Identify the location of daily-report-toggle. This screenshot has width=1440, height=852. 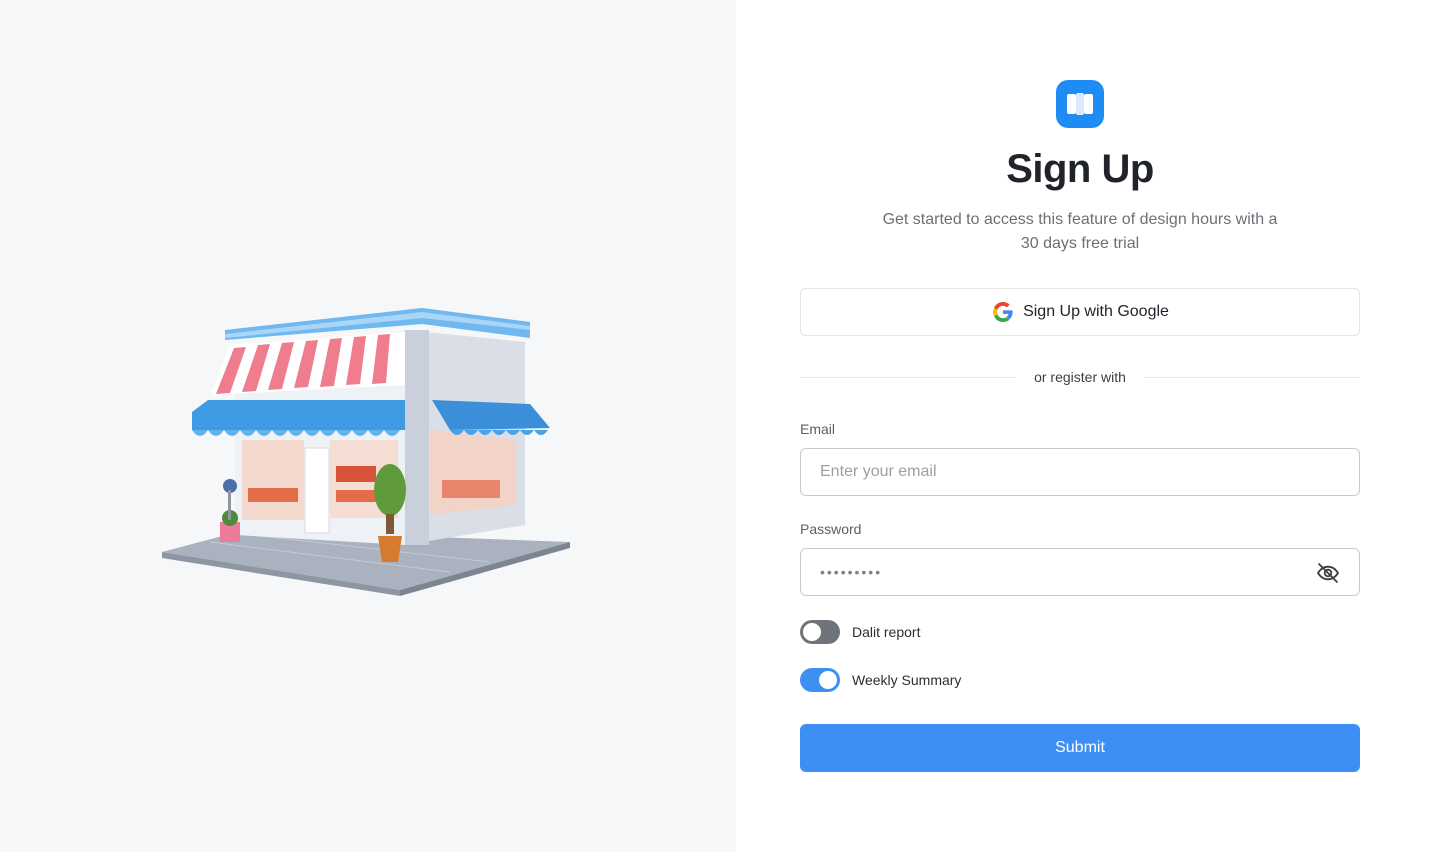
(820, 632).